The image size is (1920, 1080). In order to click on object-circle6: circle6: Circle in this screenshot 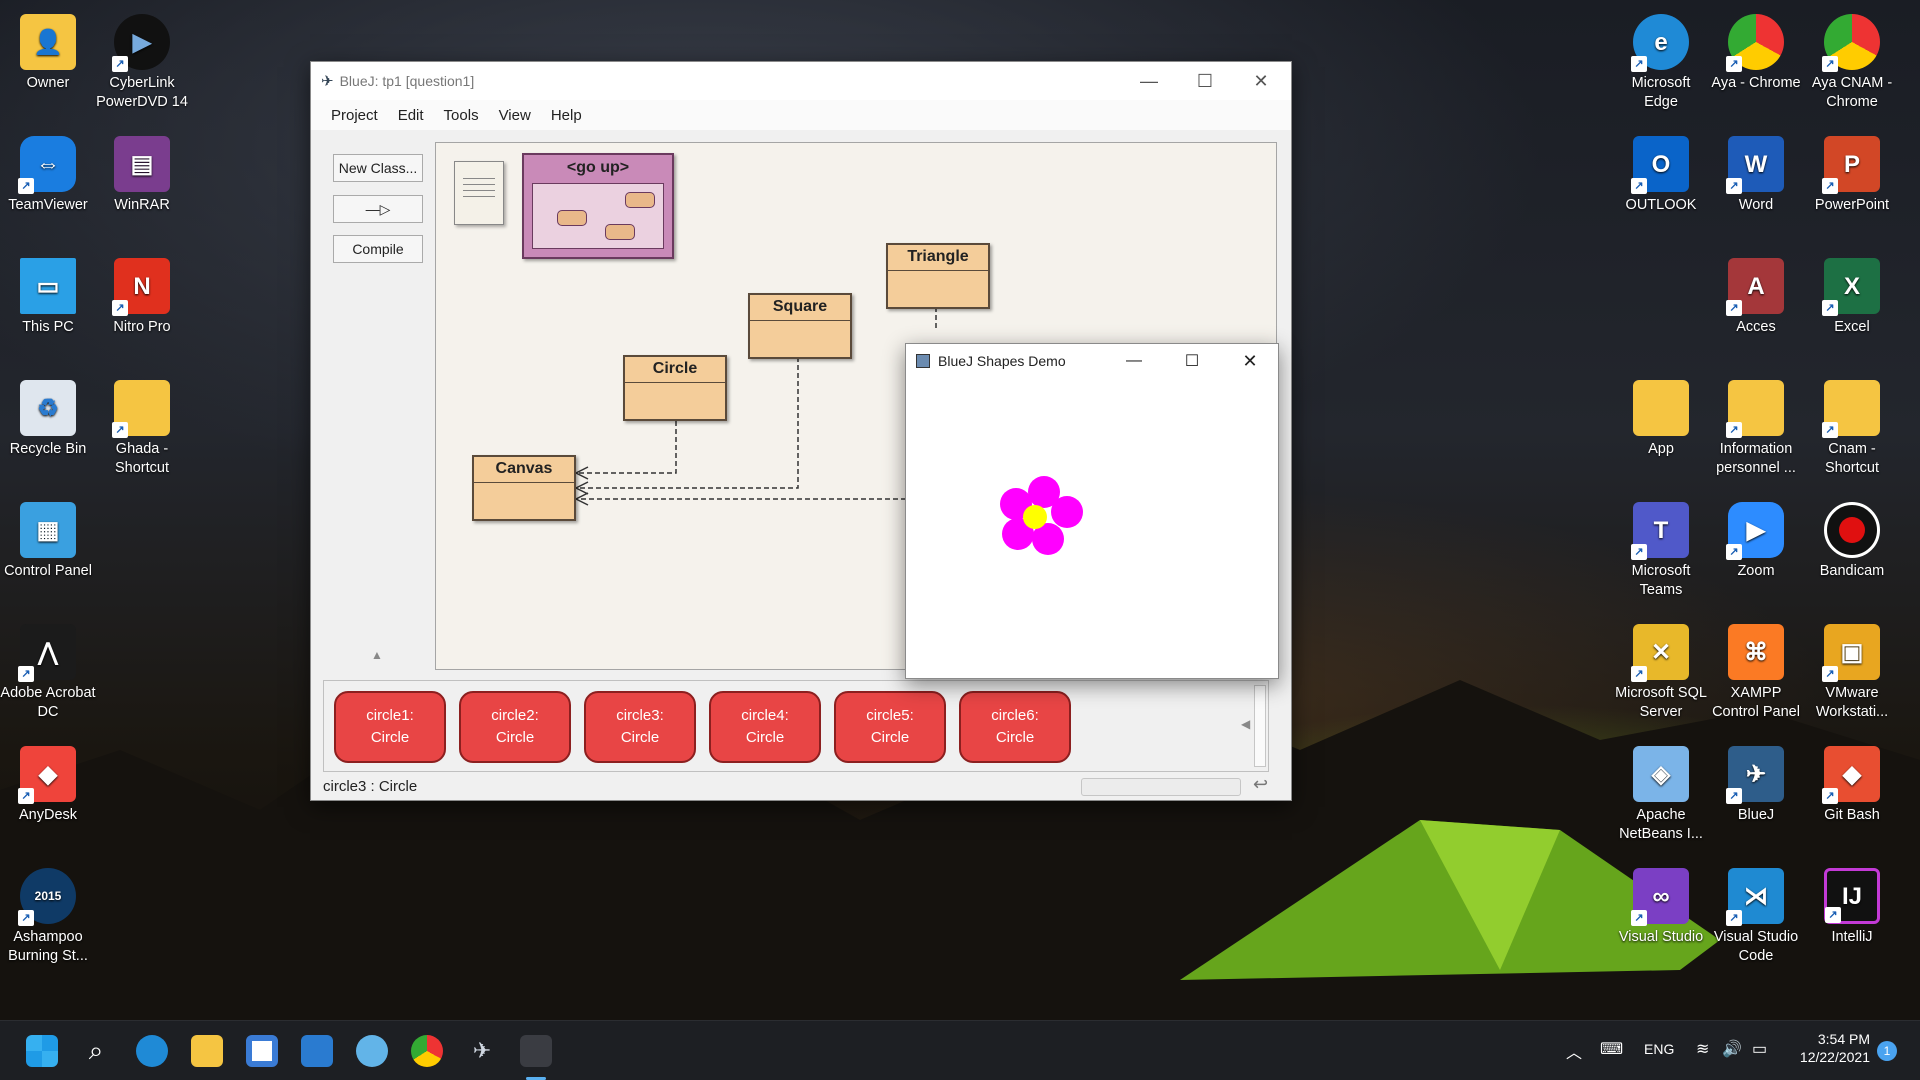, I will do `click(1015, 727)`.